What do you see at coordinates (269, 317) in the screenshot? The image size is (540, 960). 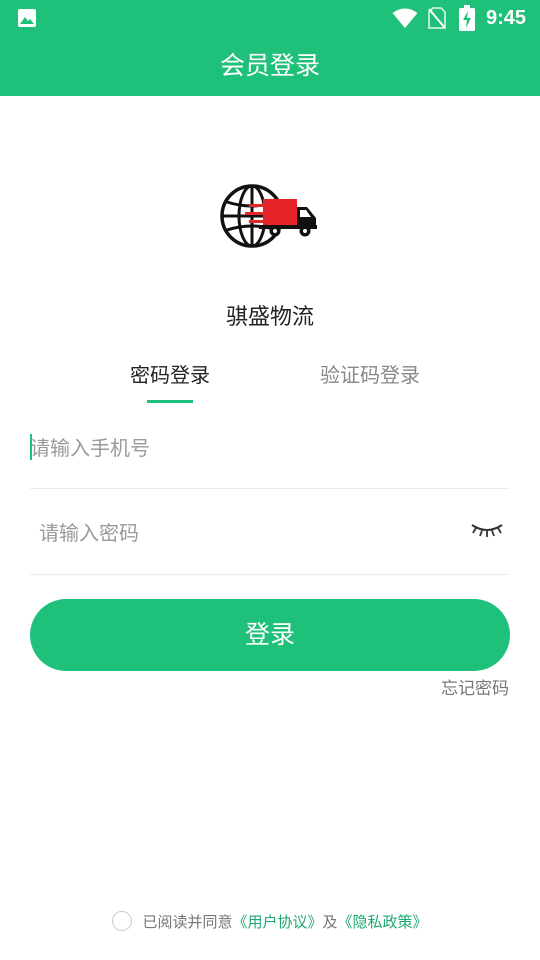 I see `brand-name: 骐盛物流` at bounding box center [269, 317].